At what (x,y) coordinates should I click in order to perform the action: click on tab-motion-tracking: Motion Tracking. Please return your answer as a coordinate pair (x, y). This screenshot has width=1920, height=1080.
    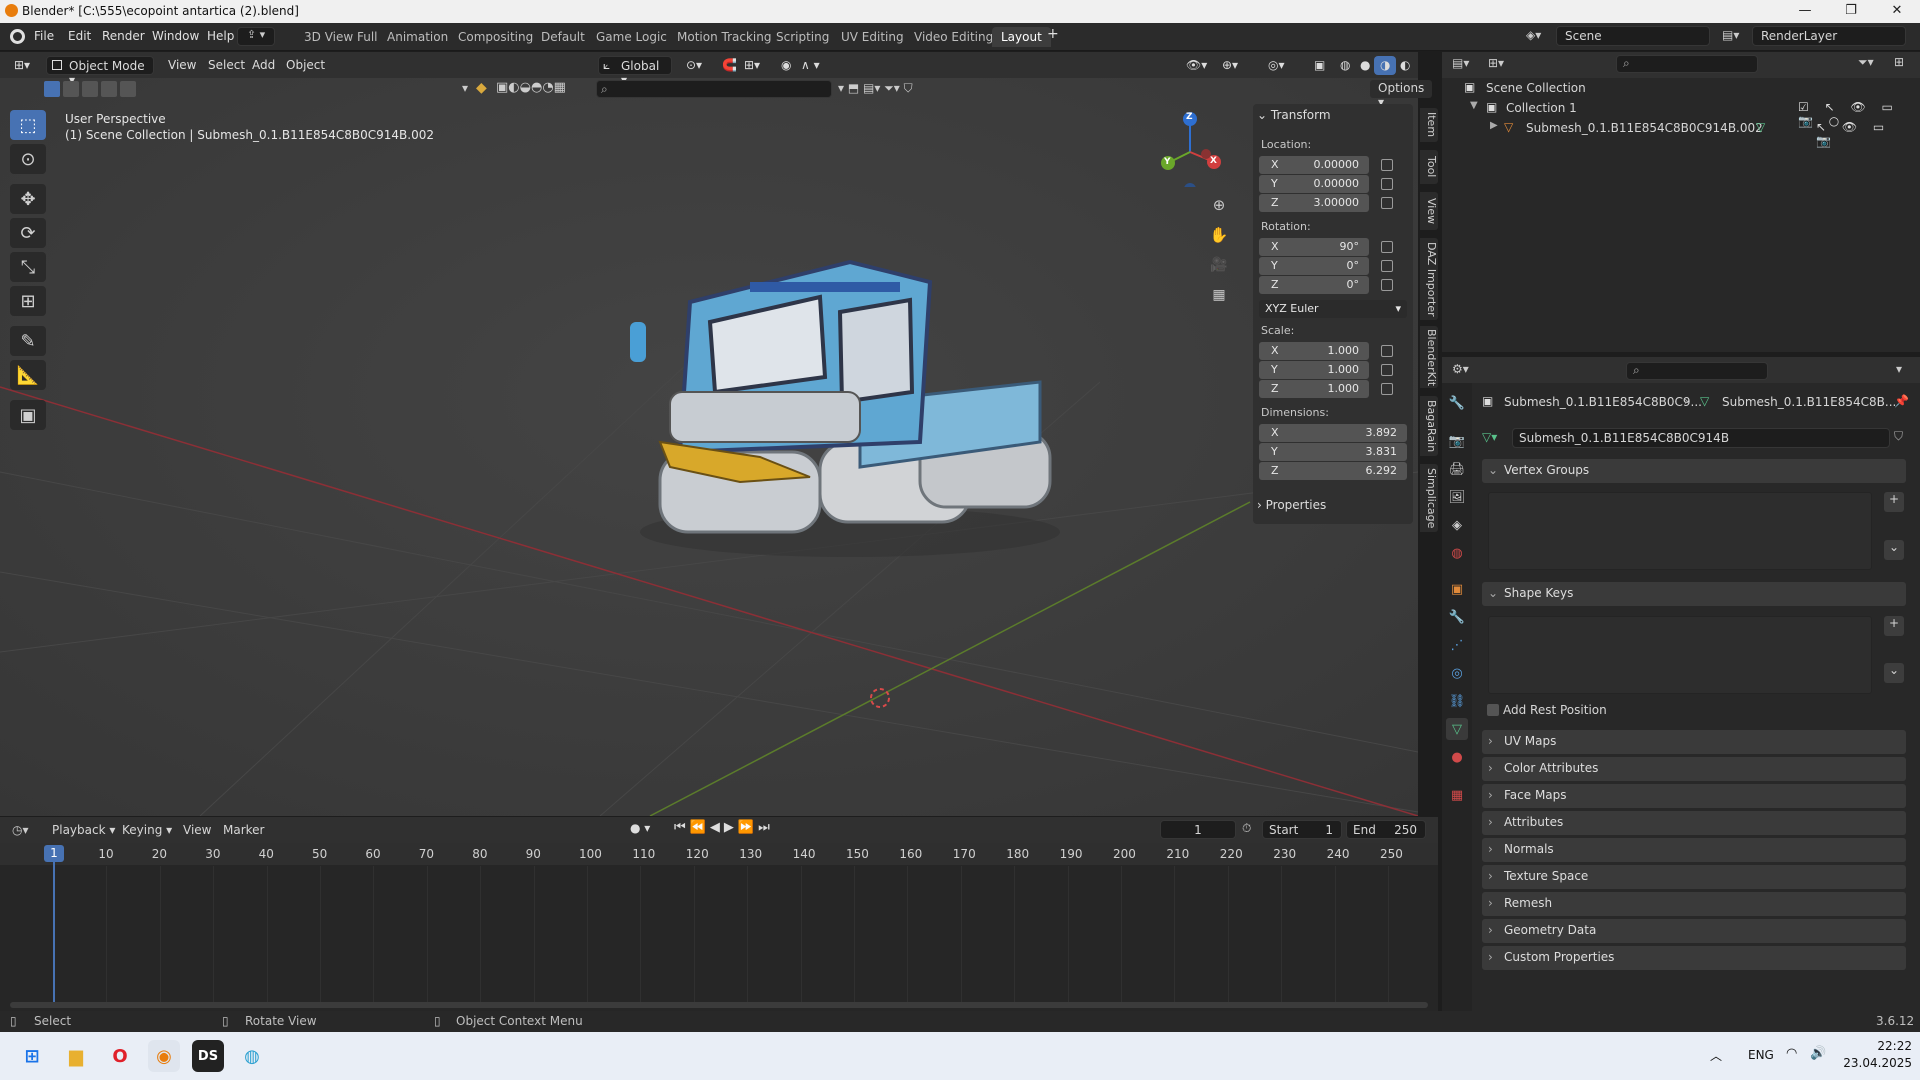
    Looking at the image, I should click on (724, 37).